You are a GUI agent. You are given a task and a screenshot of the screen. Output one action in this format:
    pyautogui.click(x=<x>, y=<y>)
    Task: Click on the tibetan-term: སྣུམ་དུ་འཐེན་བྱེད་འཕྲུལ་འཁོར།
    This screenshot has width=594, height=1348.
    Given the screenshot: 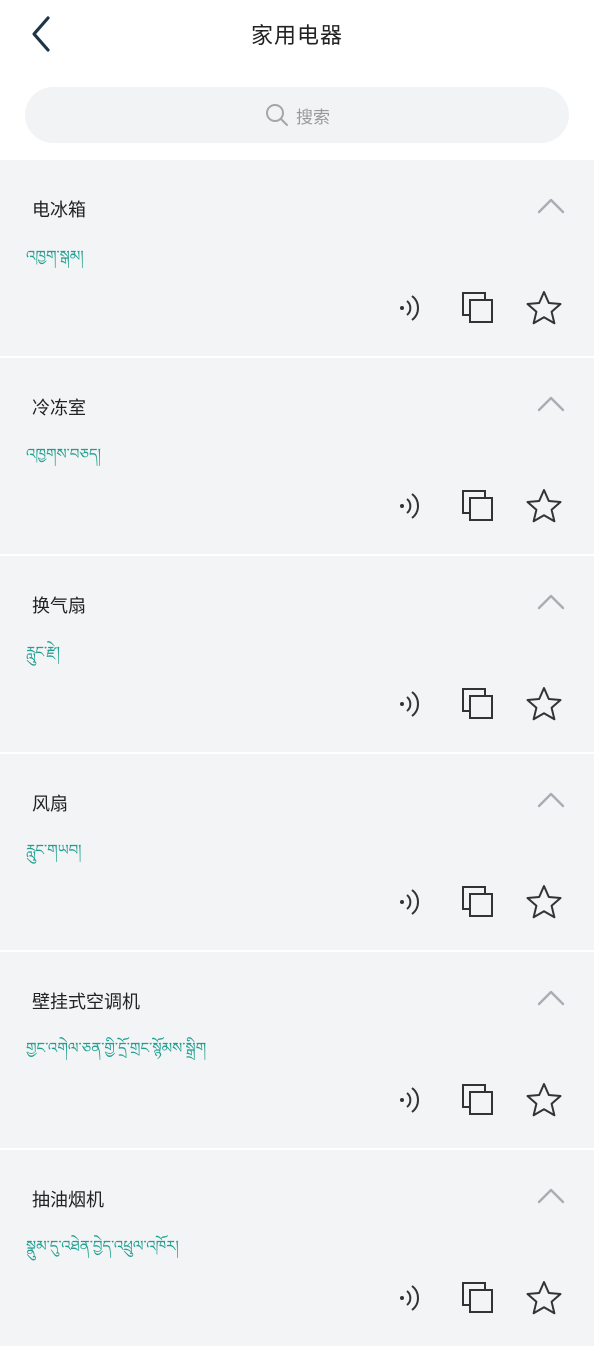 What is the action you would take?
    pyautogui.click(x=102, y=1246)
    